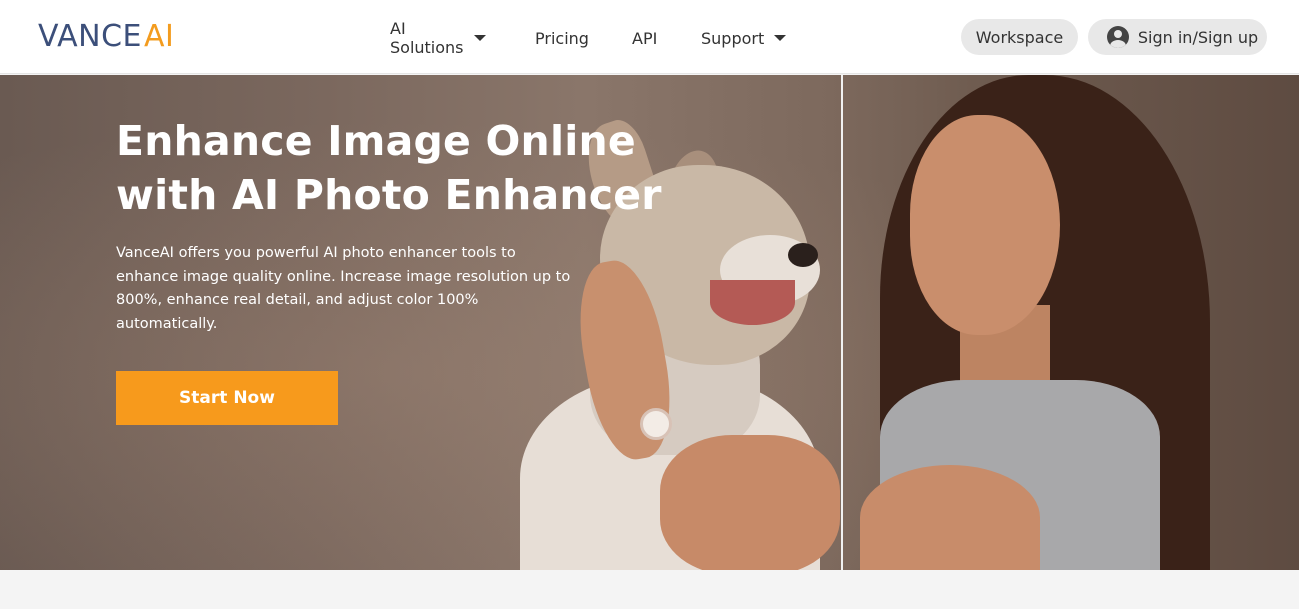 This screenshot has height=609, width=1299. What do you see at coordinates (950, 517) in the screenshot?
I see `photo-woman-arm` at bounding box center [950, 517].